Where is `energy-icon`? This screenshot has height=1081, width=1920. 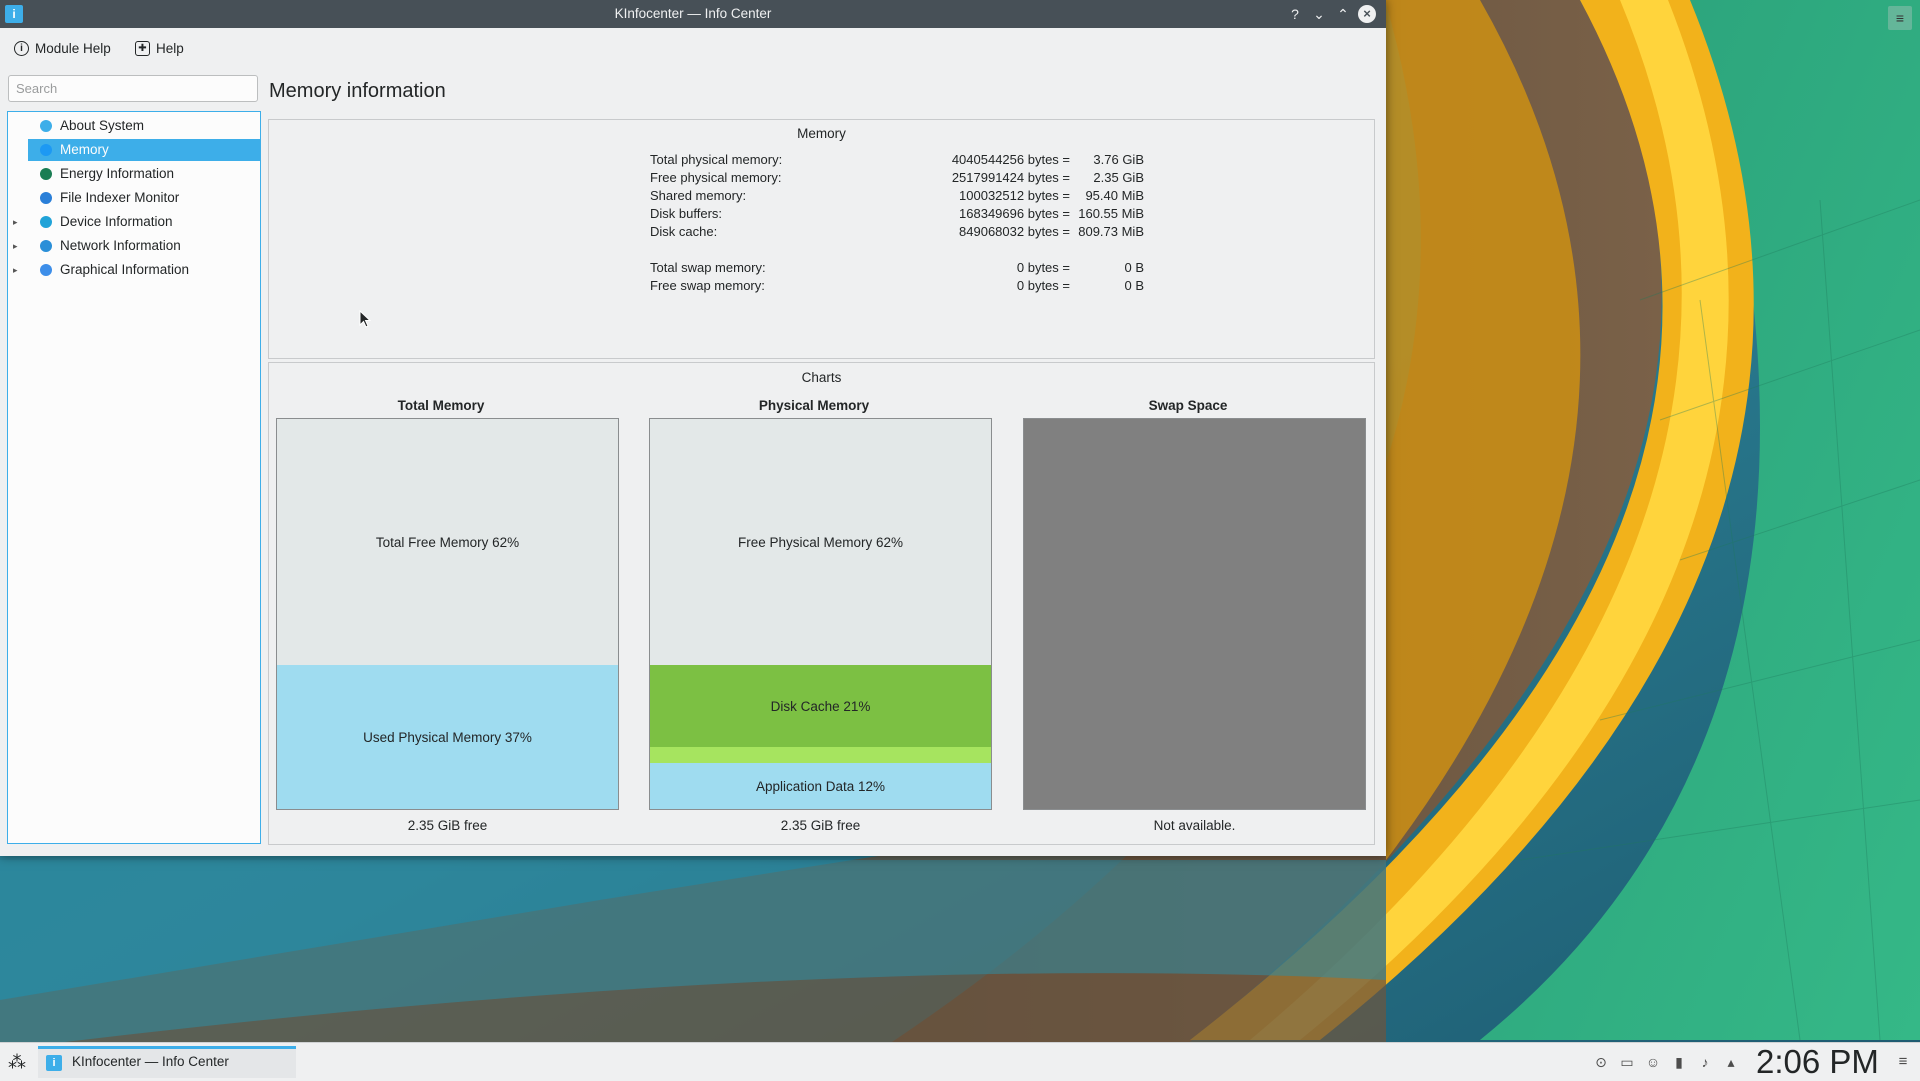
energy-icon is located at coordinates (46, 174).